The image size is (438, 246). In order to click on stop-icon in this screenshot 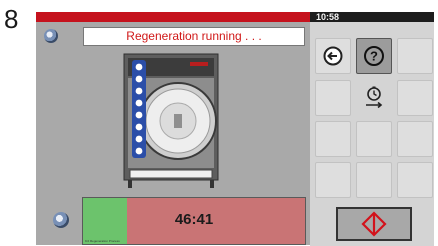, I will do `click(374, 224)`.